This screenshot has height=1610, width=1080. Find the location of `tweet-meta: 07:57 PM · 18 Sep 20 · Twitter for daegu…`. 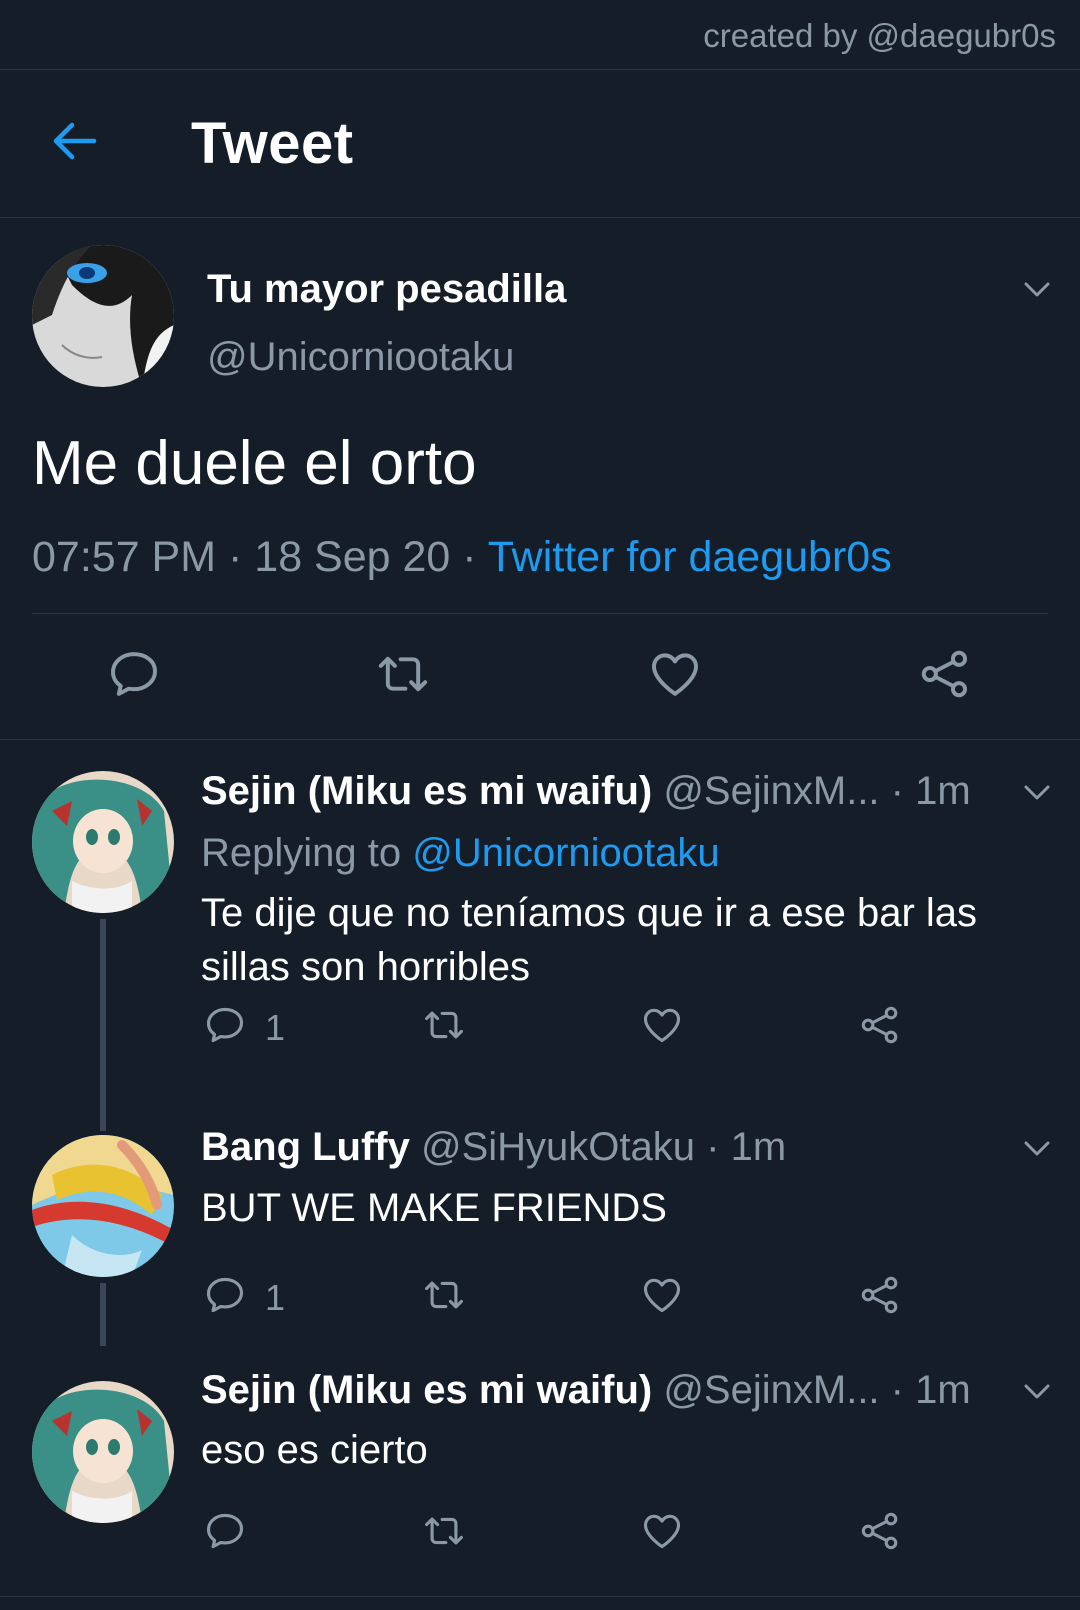

tweet-meta: 07:57 PM · 18 Sep 20 · Twitter for daegu… is located at coordinates (462, 557).